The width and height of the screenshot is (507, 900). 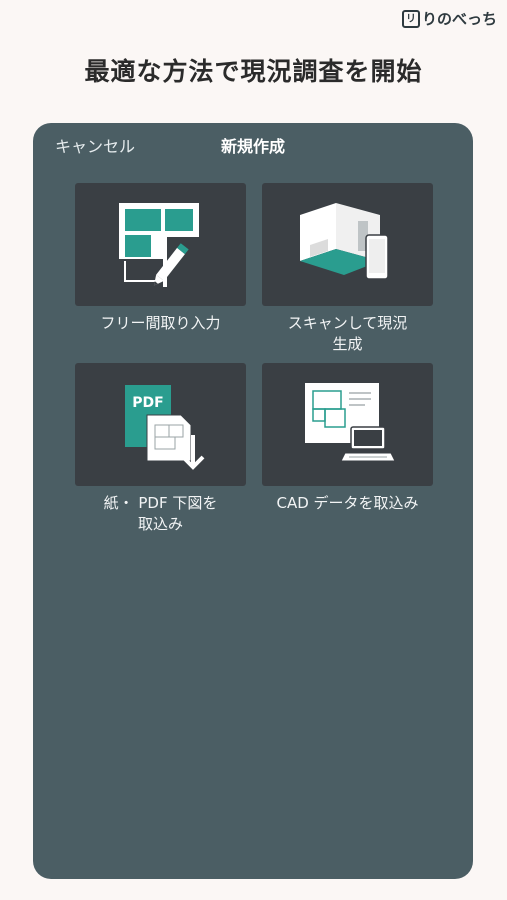 I want to click on option-thumbnail: PDF, so click(x=160, y=424).